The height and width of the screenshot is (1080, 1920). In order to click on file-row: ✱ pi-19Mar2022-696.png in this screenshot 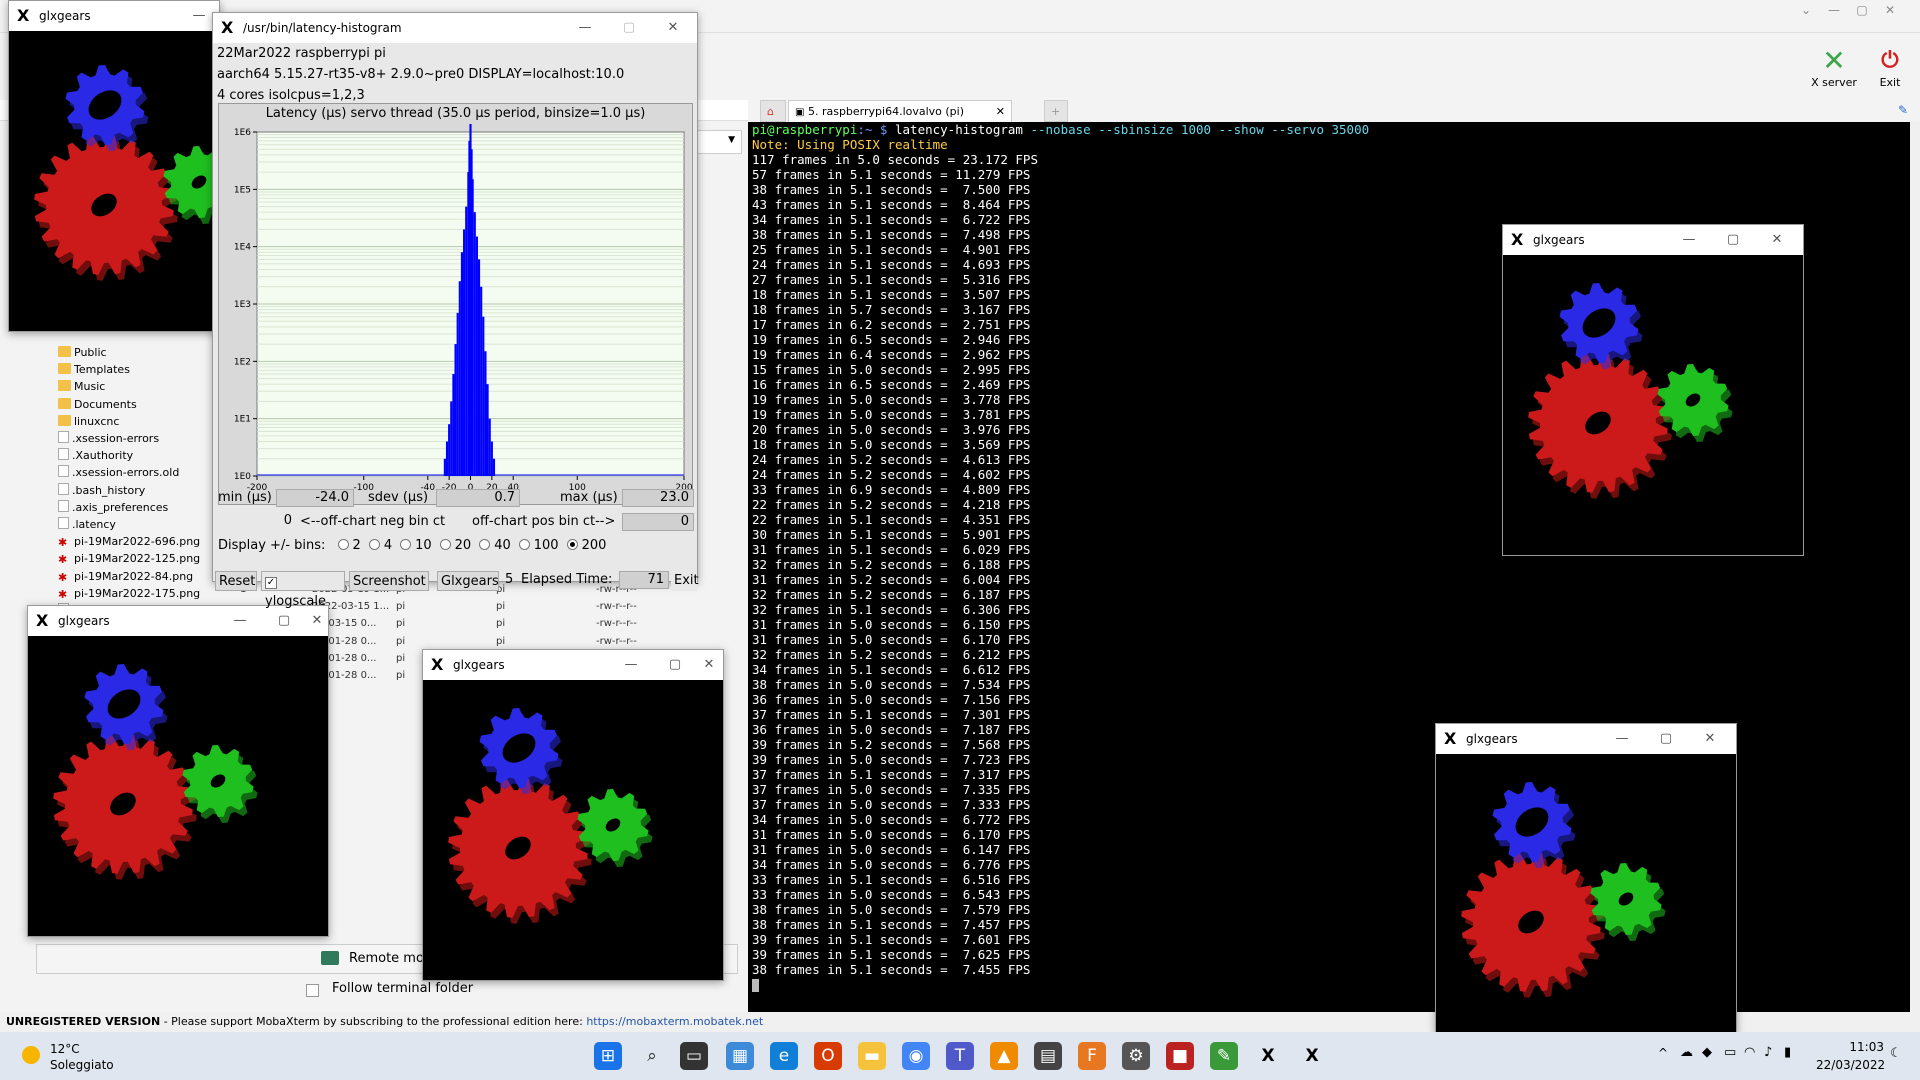, I will do `click(129, 541)`.